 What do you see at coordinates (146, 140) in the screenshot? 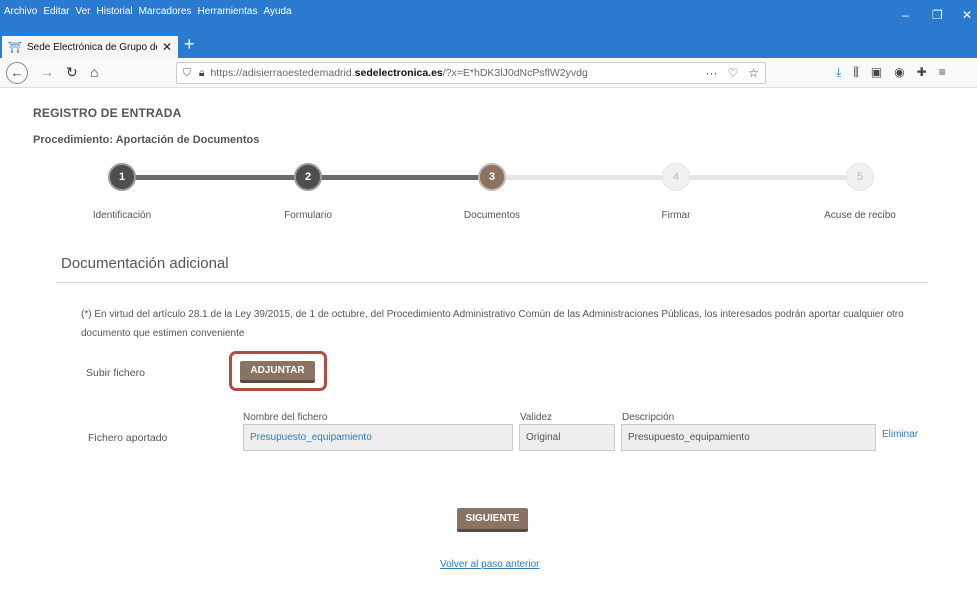
I see `procedure-title: Procedimiento: Aportación de Documentos` at bounding box center [146, 140].